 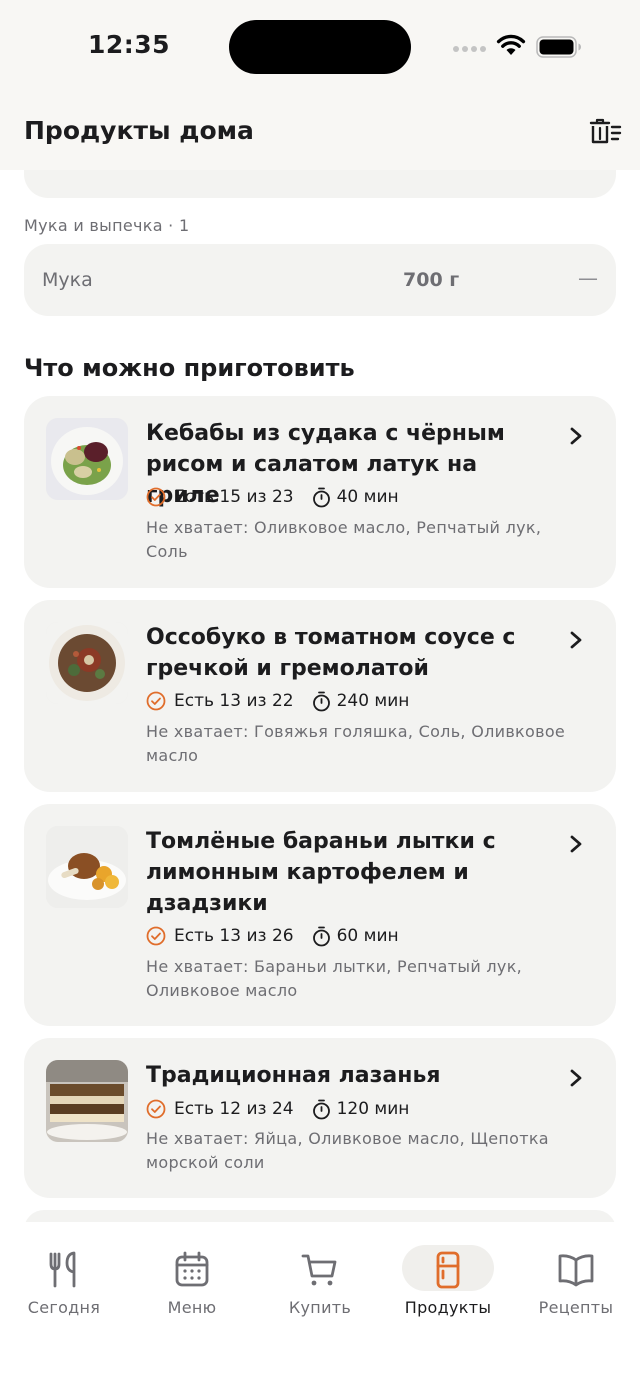 I want to click on recipe-meta: Есть 13 из 22 240 мин, so click(x=277, y=701).